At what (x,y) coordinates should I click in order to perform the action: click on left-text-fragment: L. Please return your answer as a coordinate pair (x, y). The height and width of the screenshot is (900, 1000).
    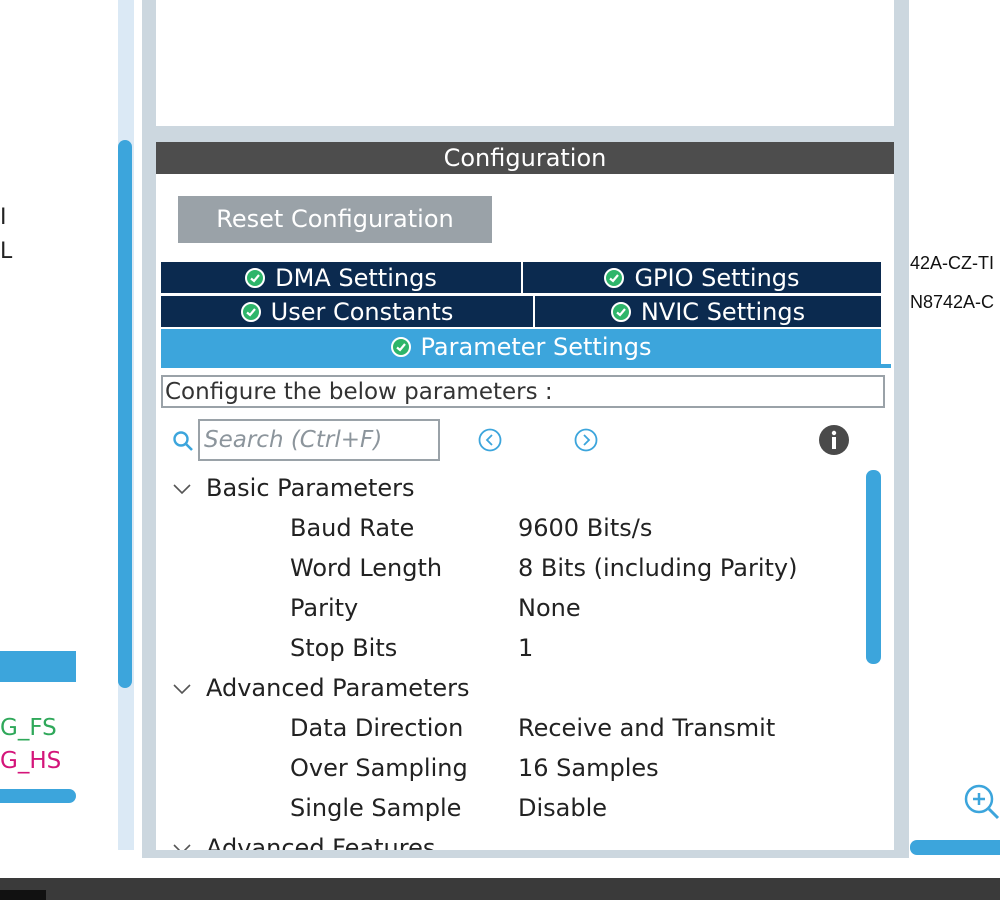
    Looking at the image, I should click on (6, 251).